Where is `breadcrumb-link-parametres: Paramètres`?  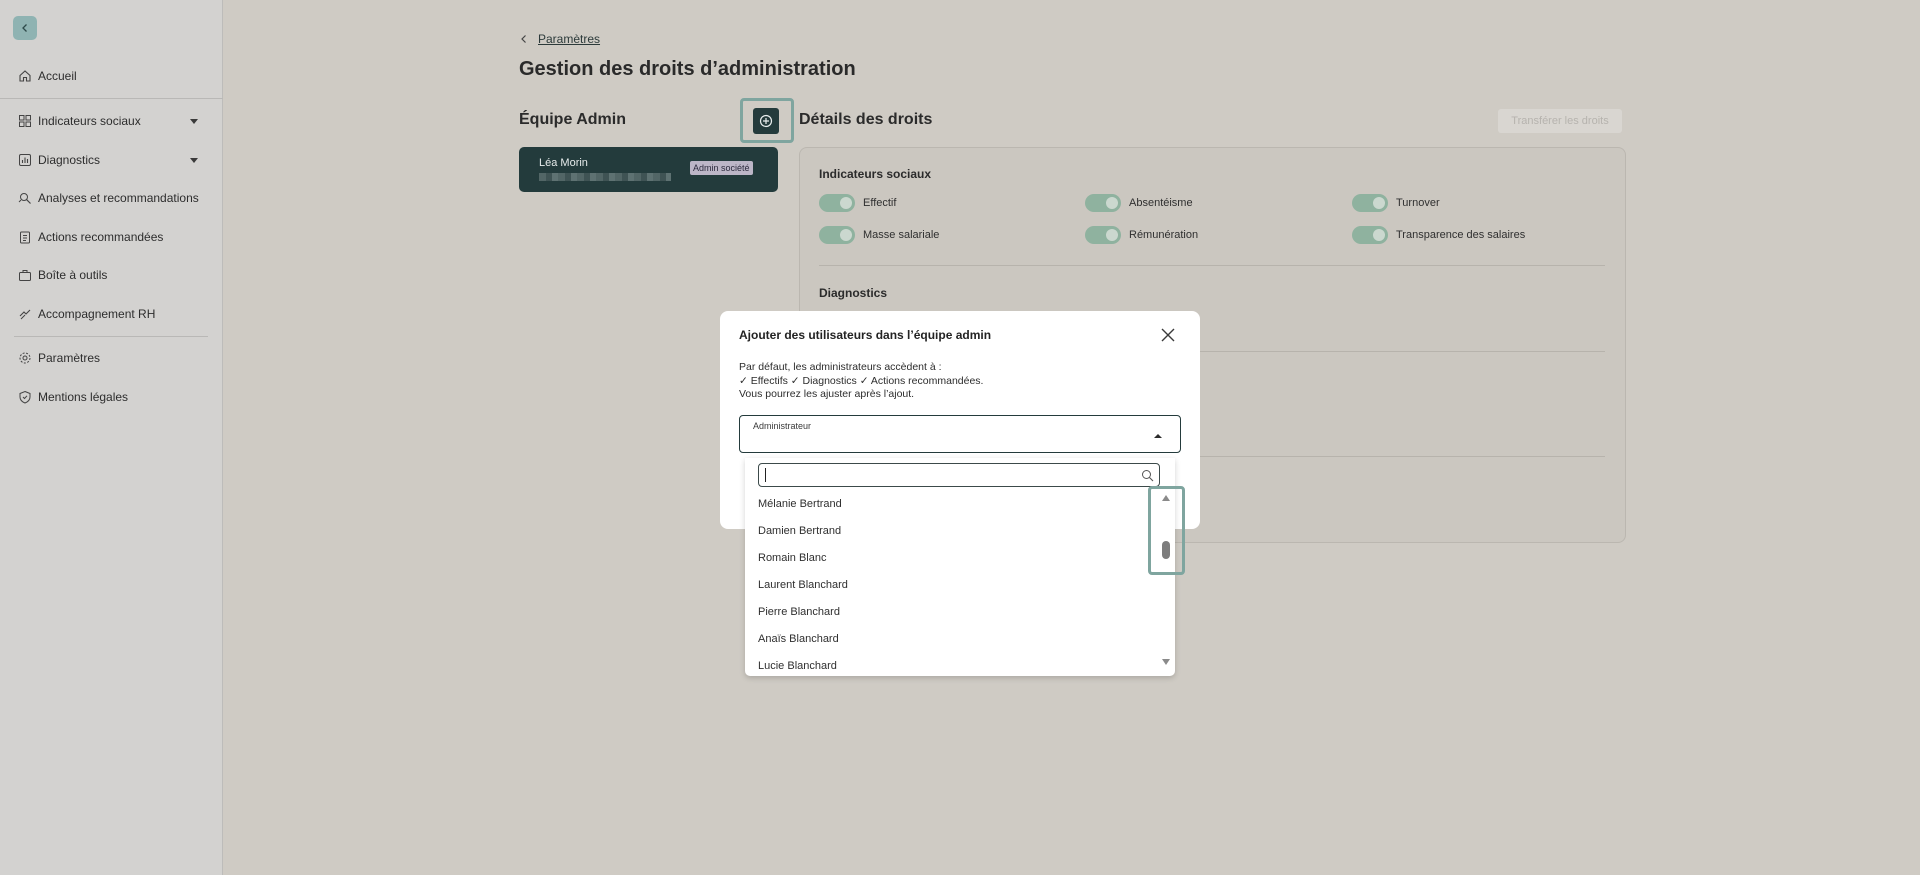
breadcrumb-link-parametres: Paramètres is located at coordinates (569, 39).